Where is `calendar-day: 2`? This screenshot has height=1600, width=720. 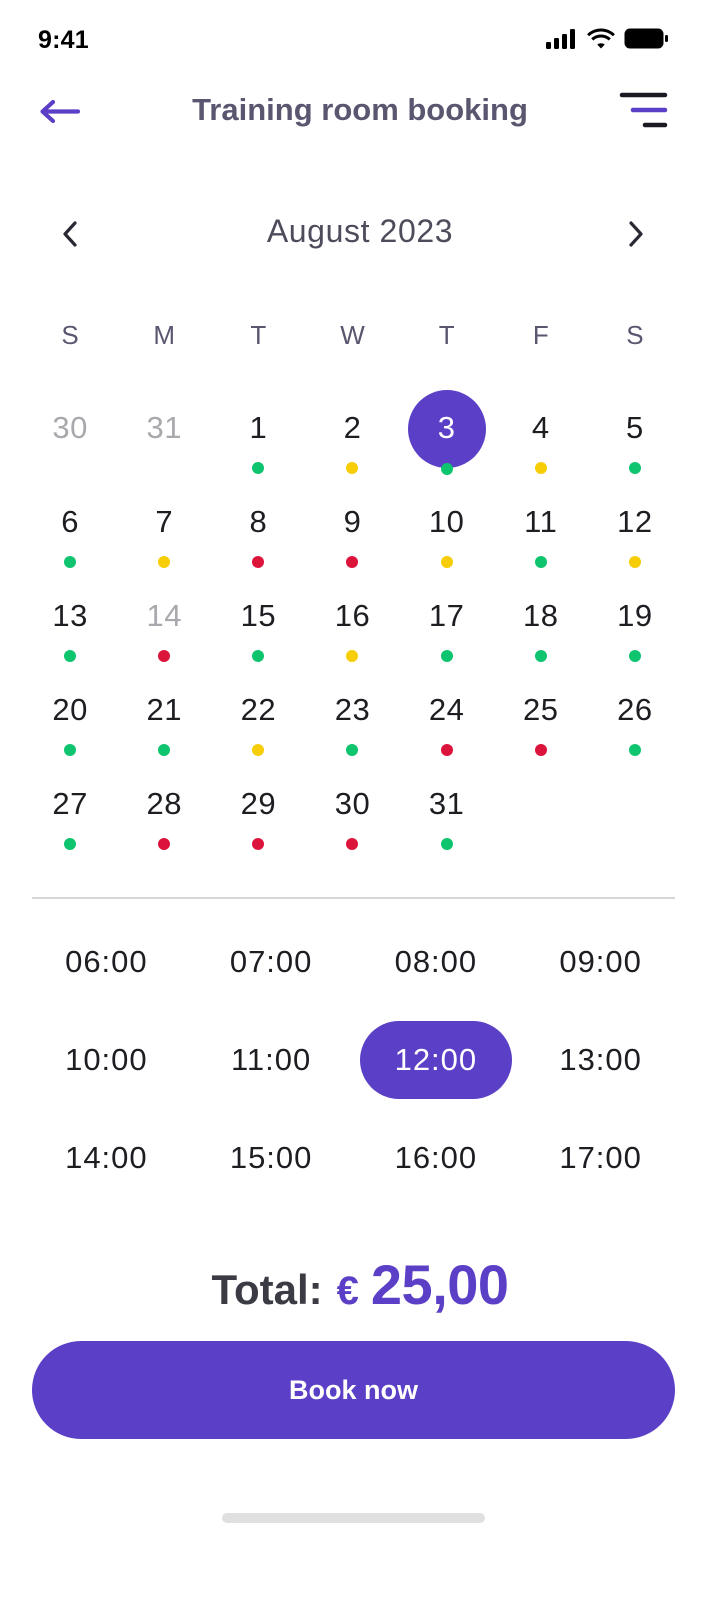 calendar-day: 2 is located at coordinates (352, 429).